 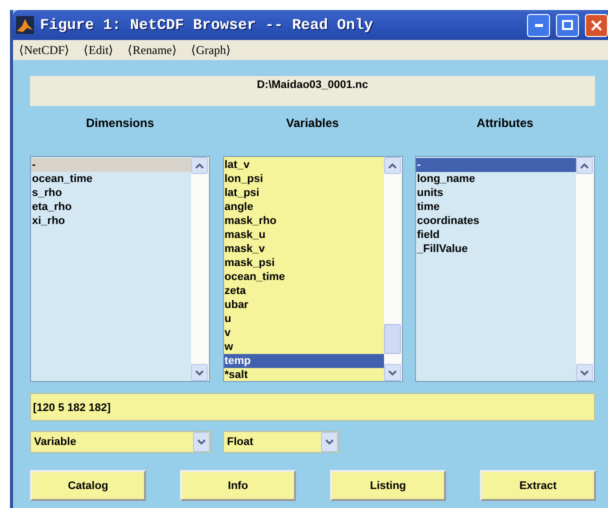 I want to click on list-item: units, so click(x=496, y=193).